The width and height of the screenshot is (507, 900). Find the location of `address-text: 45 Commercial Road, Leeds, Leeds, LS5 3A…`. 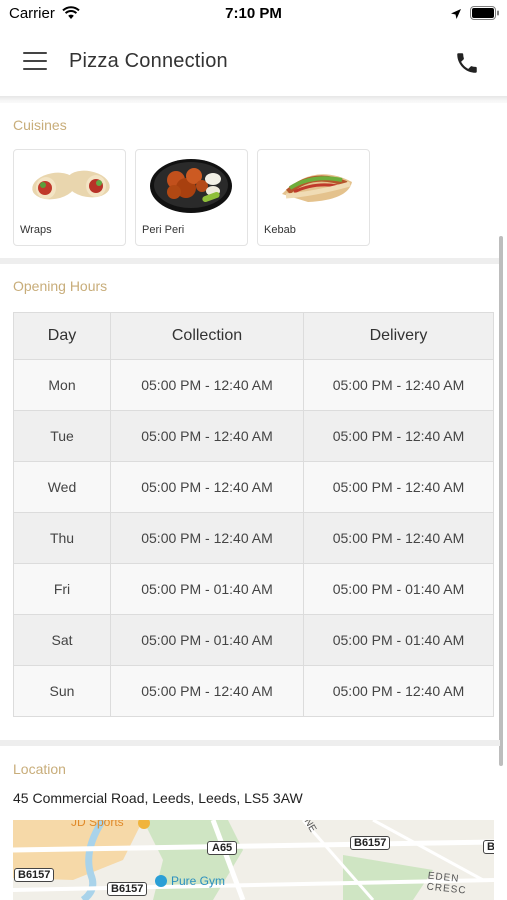

address-text: 45 Commercial Road, Leeds, Leeds, LS5 3A… is located at coordinates (158, 798).